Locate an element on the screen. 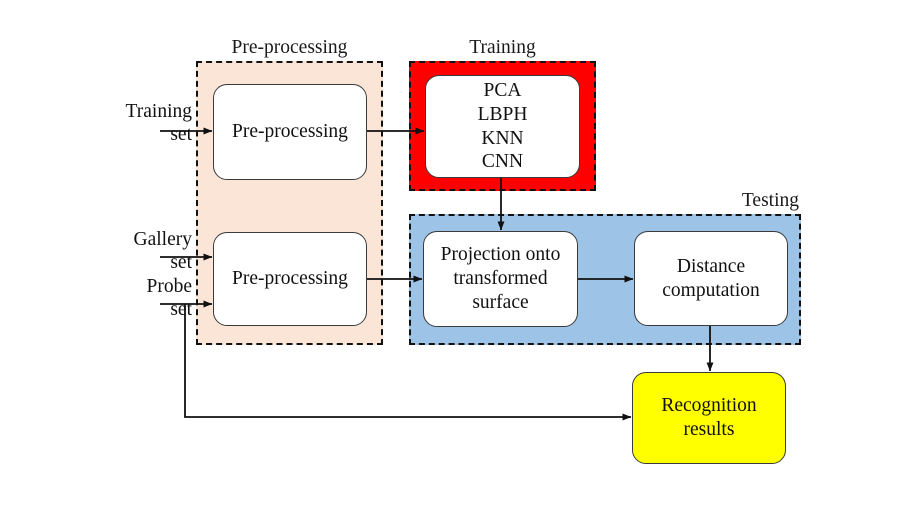 The width and height of the screenshot is (900, 506). group-caption-training: Training is located at coordinates (502, 47).